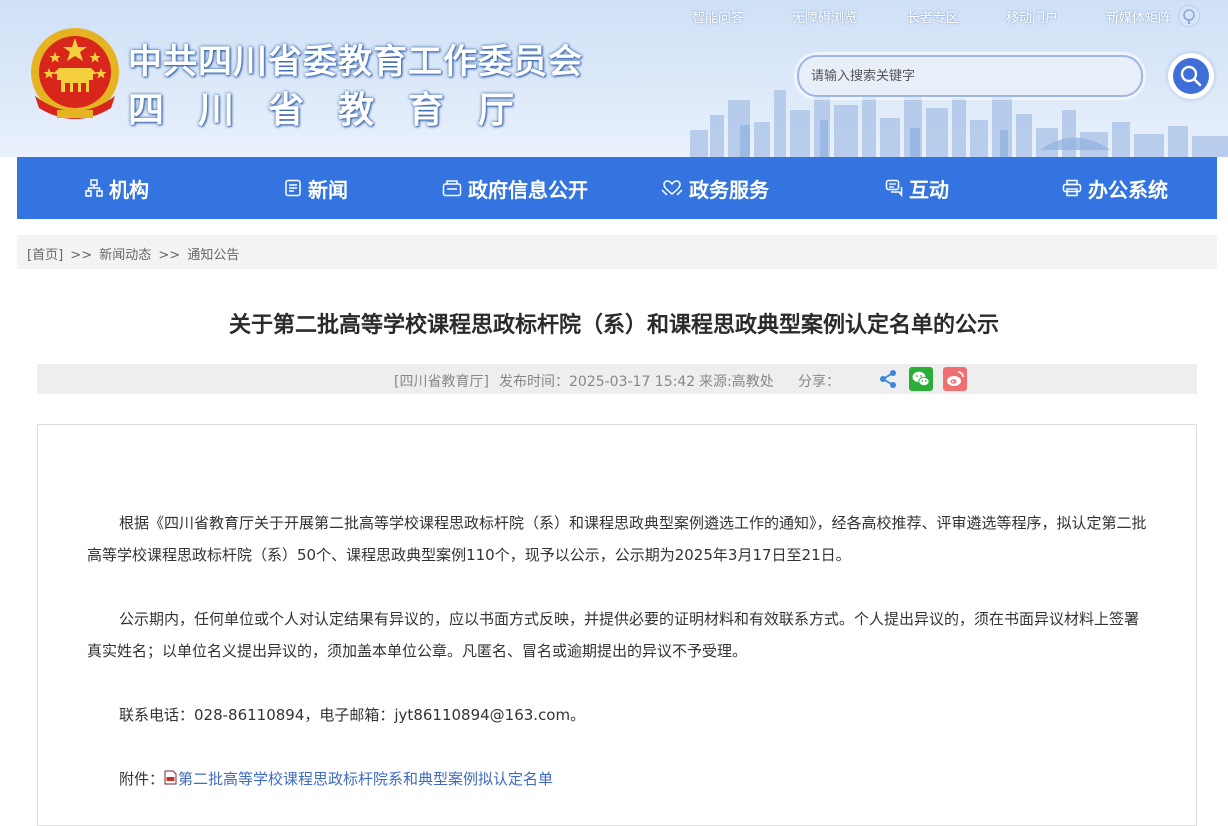 The width and height of the screenshot is (1228, 826). I want to click on breadcrumb-notices: 通知公告, so click(213, 255).